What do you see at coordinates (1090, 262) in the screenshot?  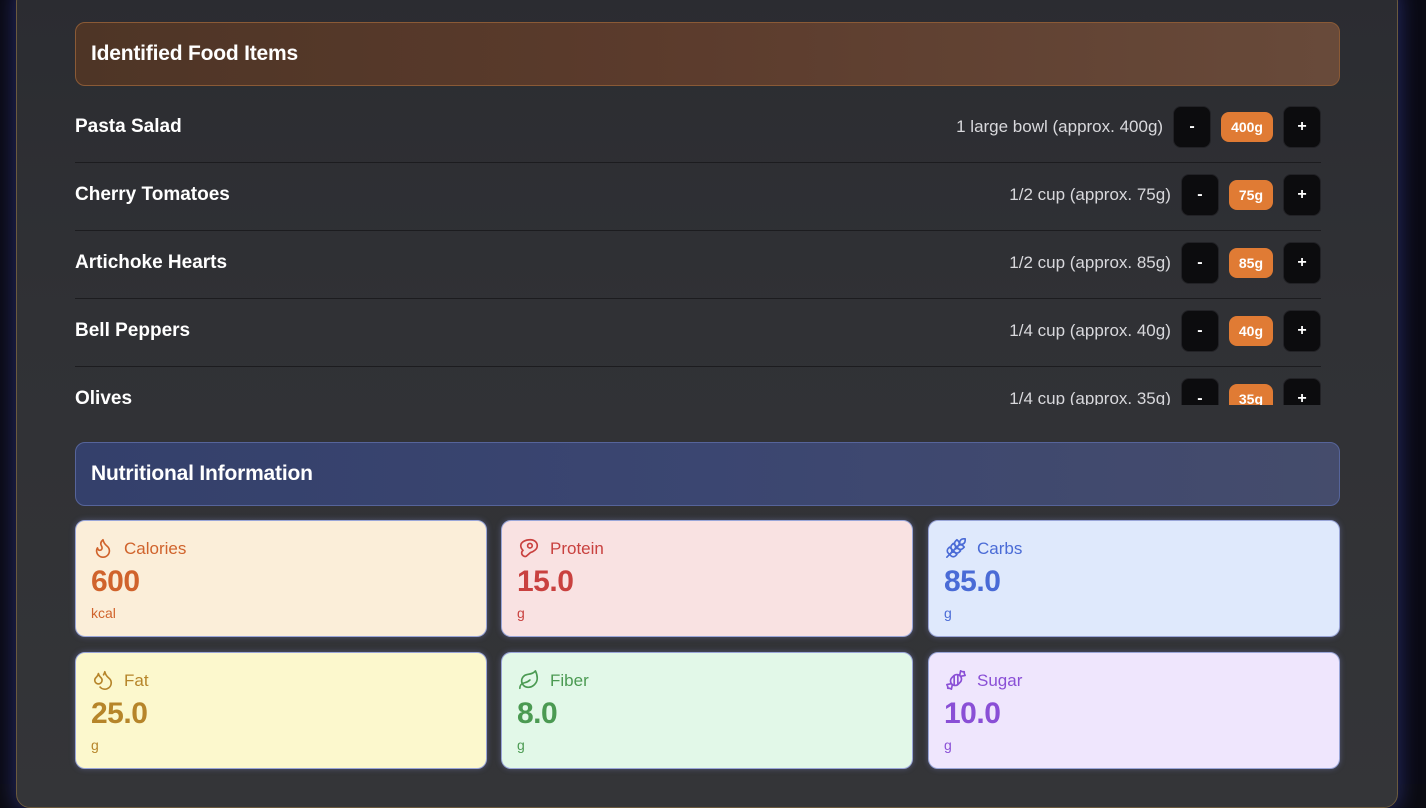 I see `food-item-portion: 1/2 cup (approx. 85g)` at bounding box center [1090, 262].